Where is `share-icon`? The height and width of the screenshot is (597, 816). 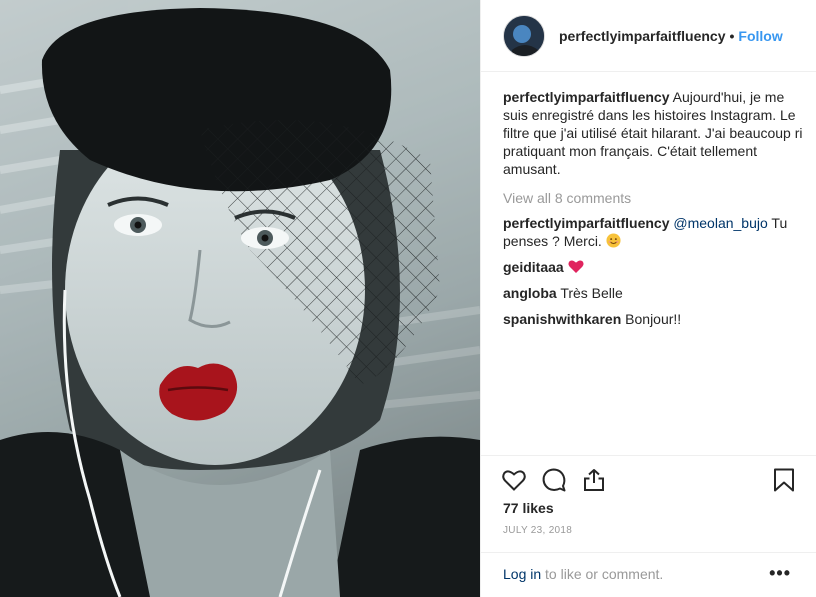 share-icon is located at coordinates (594, 480).